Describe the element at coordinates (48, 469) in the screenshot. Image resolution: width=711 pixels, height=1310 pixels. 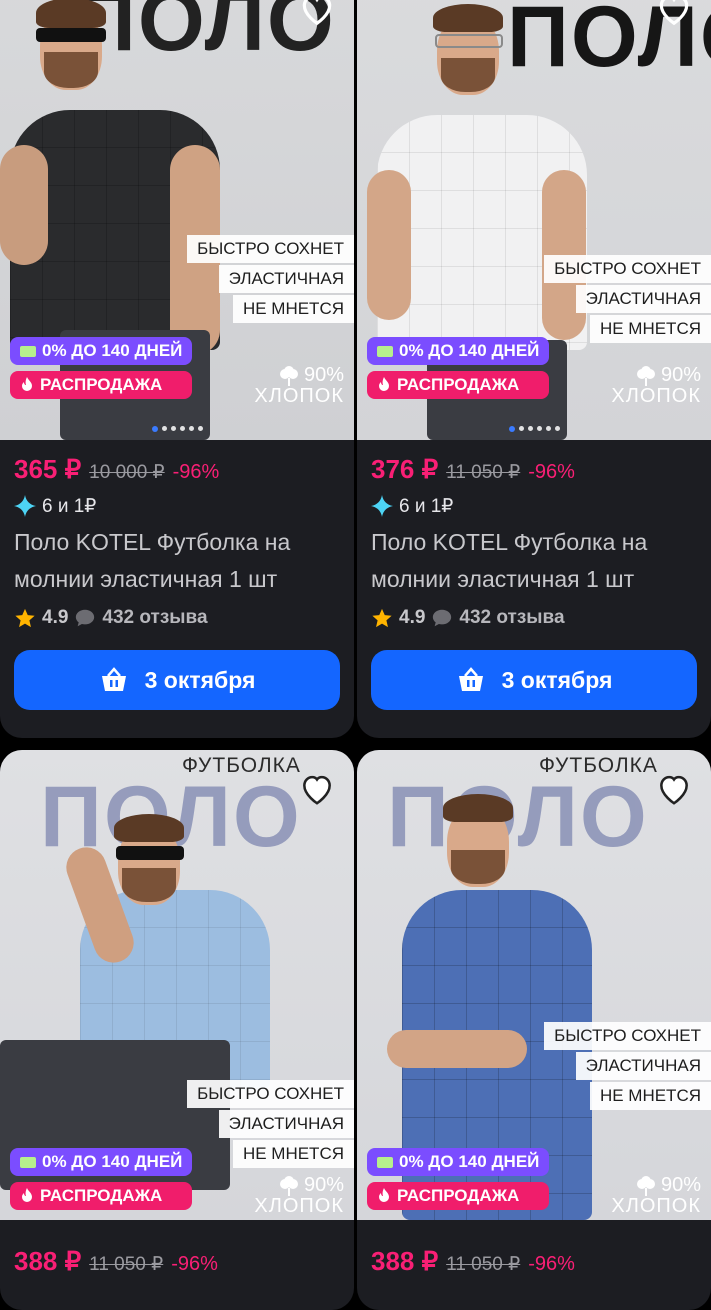
I see `price: 365 ₽` at that location.